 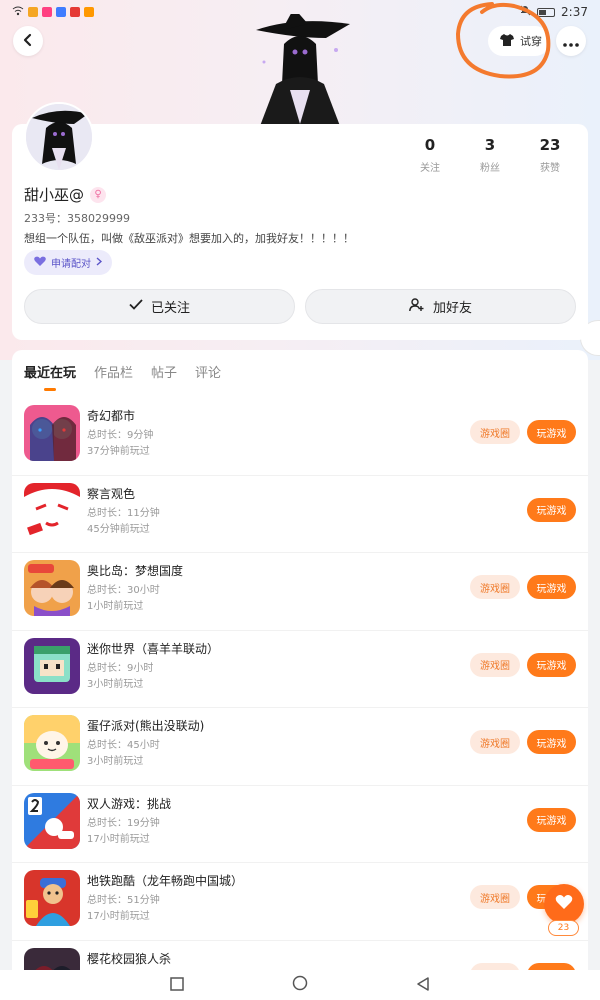 What do you see at coordinates (123, 900) in the screenshot?
I see `game-duration: 总时长：51分钟` at bounding box center [123, 900].